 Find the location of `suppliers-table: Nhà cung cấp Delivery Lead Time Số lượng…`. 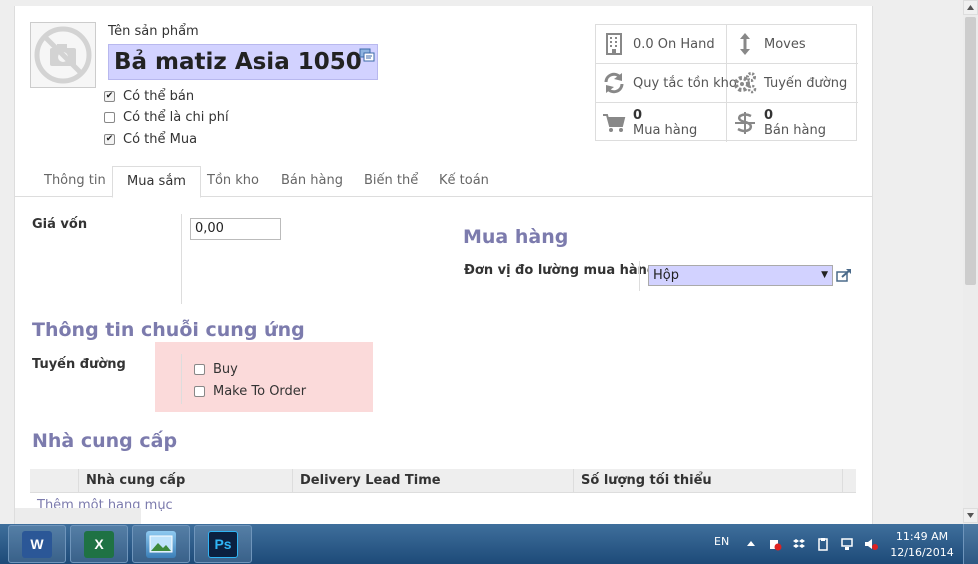

suppliers-table: Nhà cung cấp Delivery Lead Time Số lượng… is located at coordinates (443, 491).